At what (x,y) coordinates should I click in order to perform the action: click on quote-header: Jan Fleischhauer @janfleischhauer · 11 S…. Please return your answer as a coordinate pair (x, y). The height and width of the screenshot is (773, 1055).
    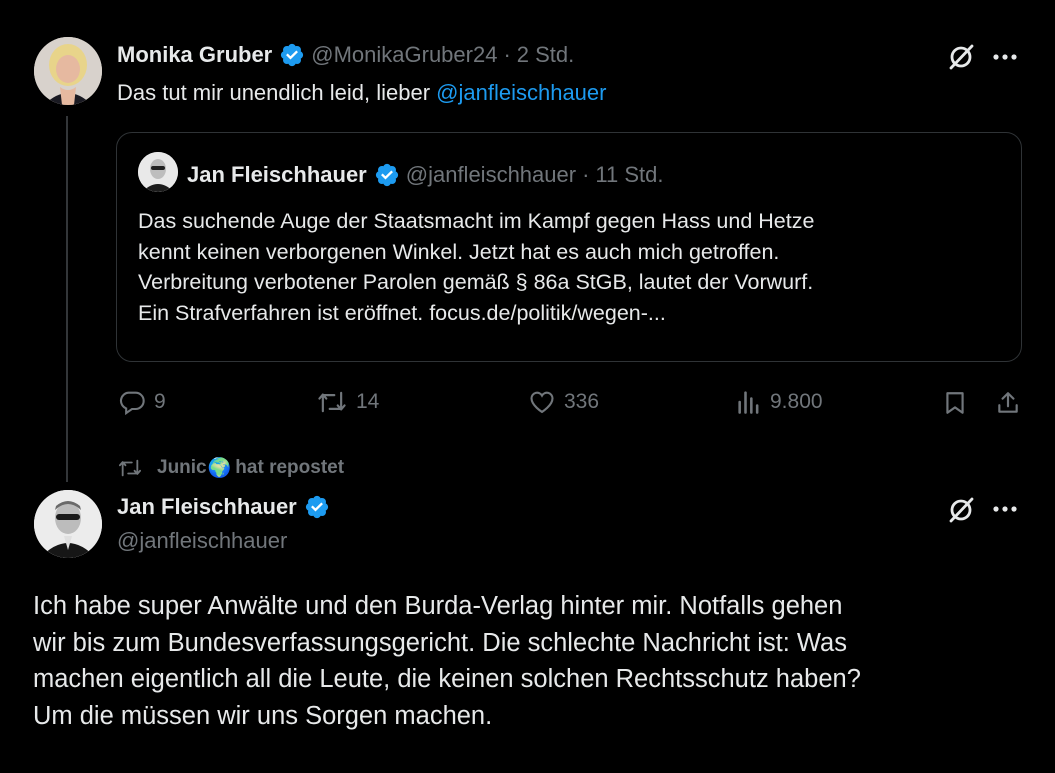
    Looking at the image, I should click on (425, 175).